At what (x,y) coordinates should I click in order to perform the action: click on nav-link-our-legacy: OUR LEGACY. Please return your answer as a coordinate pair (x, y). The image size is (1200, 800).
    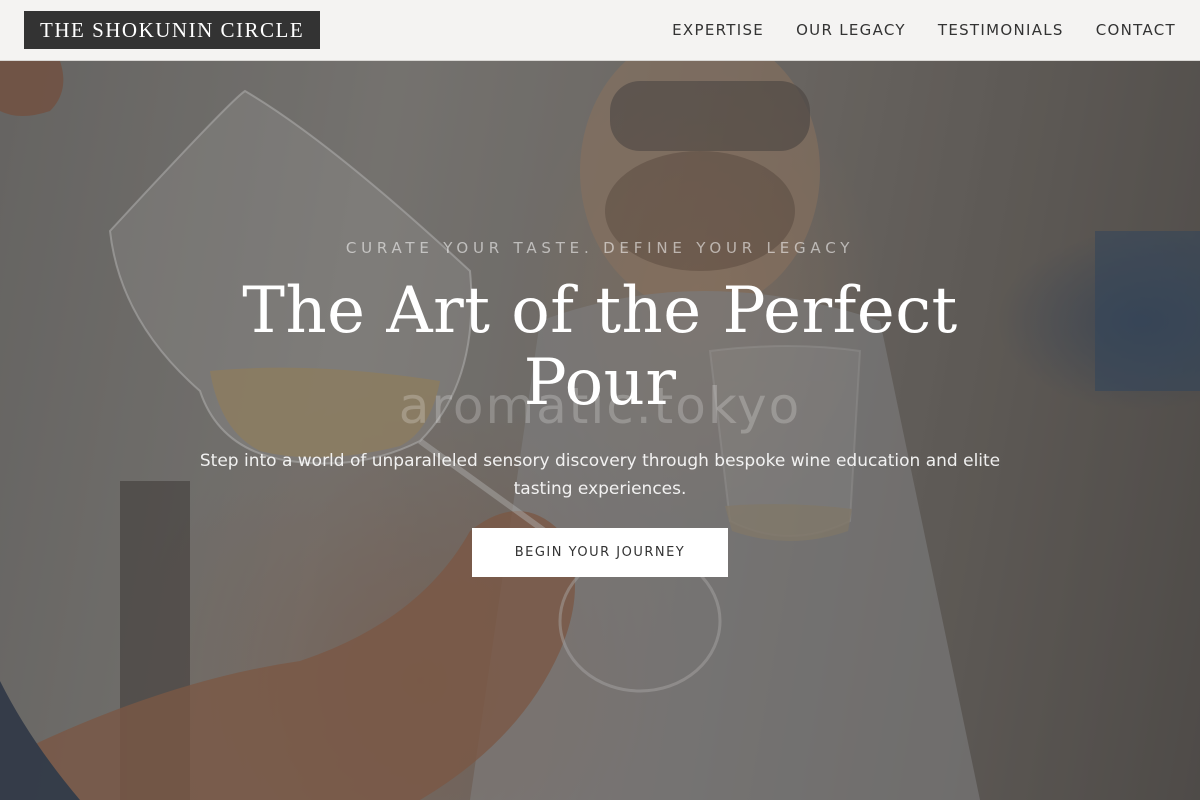
    Looking at the image, I should click on (851, 30).